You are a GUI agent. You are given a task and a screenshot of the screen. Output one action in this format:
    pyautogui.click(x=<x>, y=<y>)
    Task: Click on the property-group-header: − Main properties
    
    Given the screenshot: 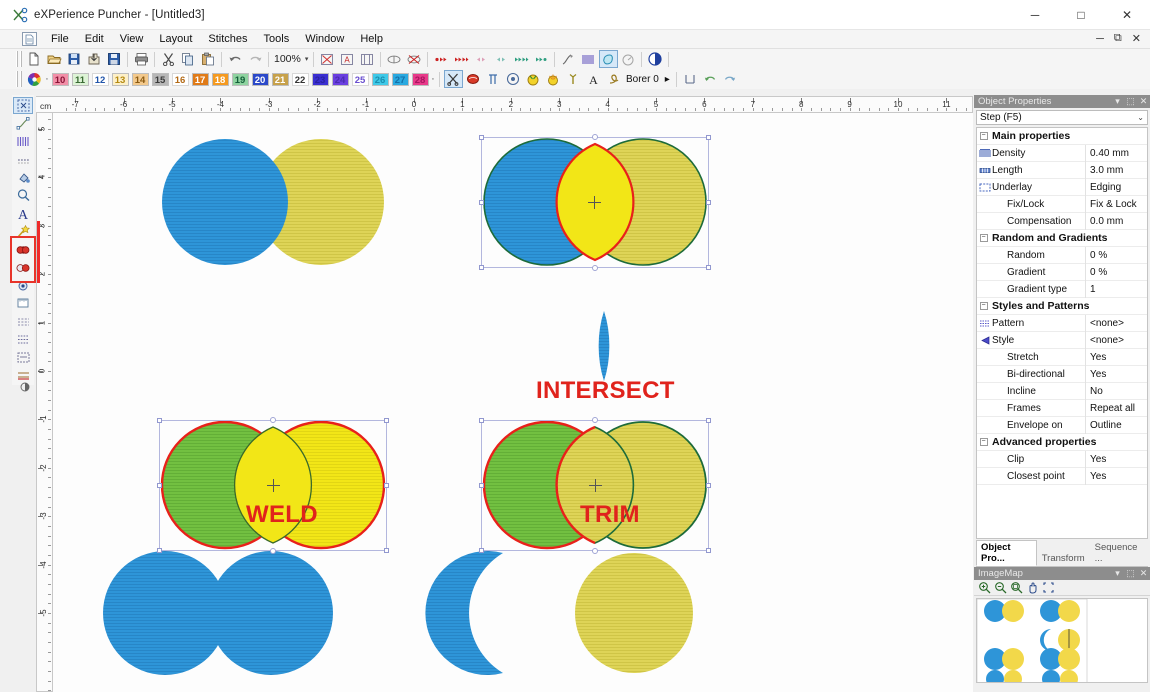 What is the action you would take?
    pyautogui.click(x=1062, y=136)
    